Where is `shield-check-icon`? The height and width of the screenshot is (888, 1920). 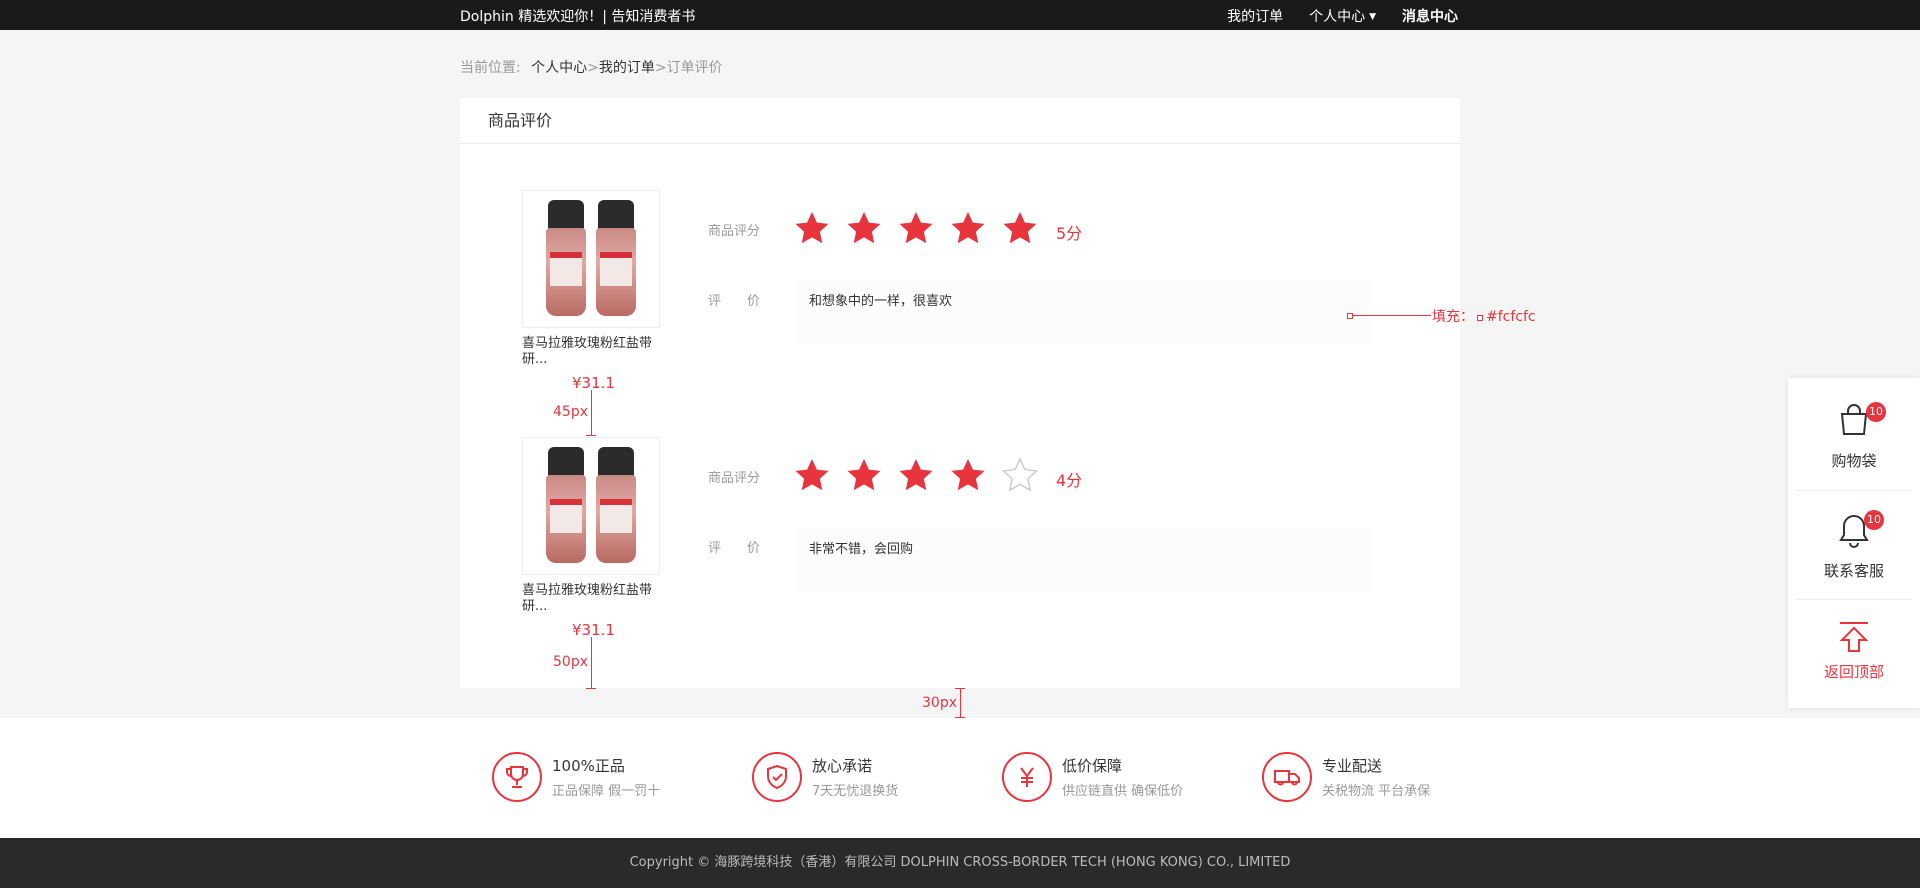
shield-check-icon is located at coordinates (777, 777).